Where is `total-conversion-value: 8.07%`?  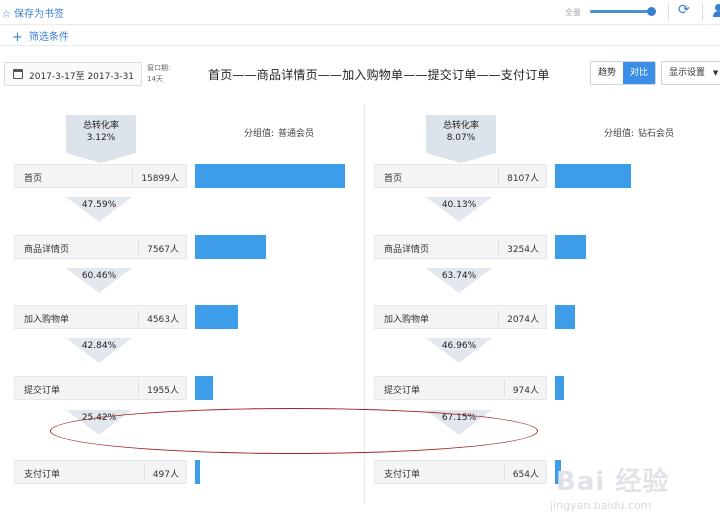 total-conversion-value: 8.07% is located at coordinates (461, 138).